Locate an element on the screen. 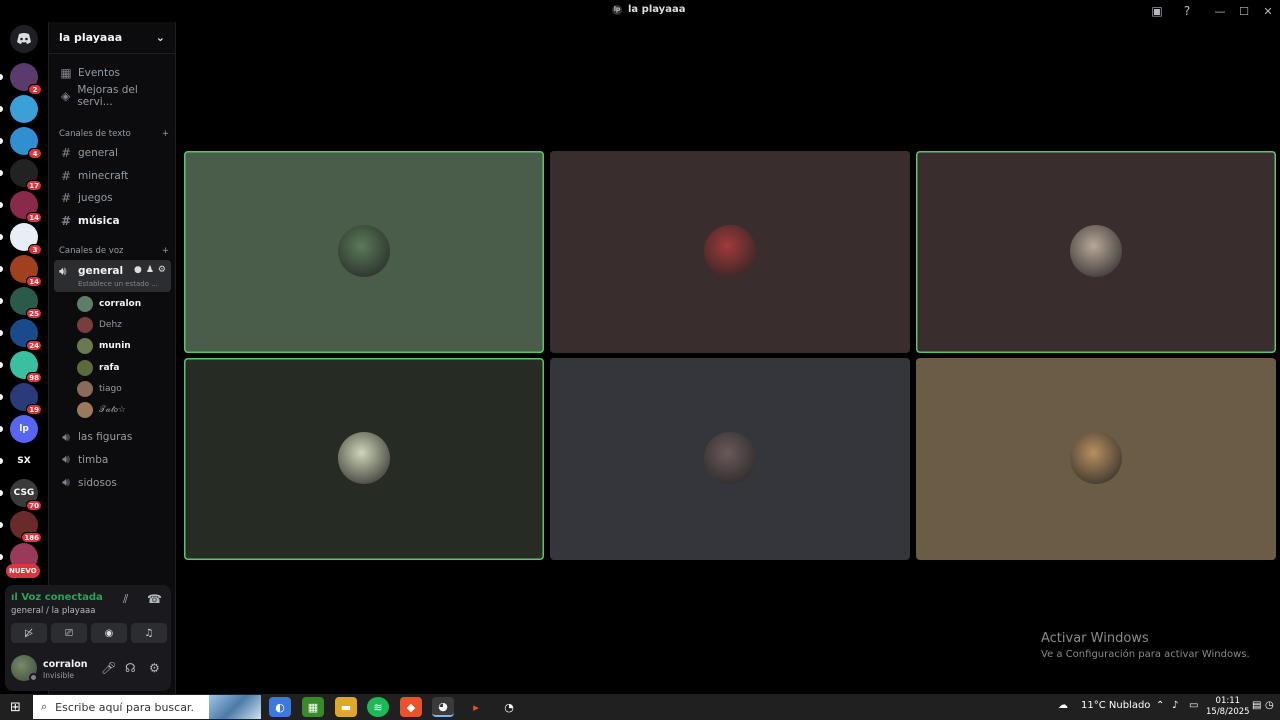 Image resolution: width=1280 pixels, height=720 pixels. channel-name: juegos is located at coordinates (95, 198).